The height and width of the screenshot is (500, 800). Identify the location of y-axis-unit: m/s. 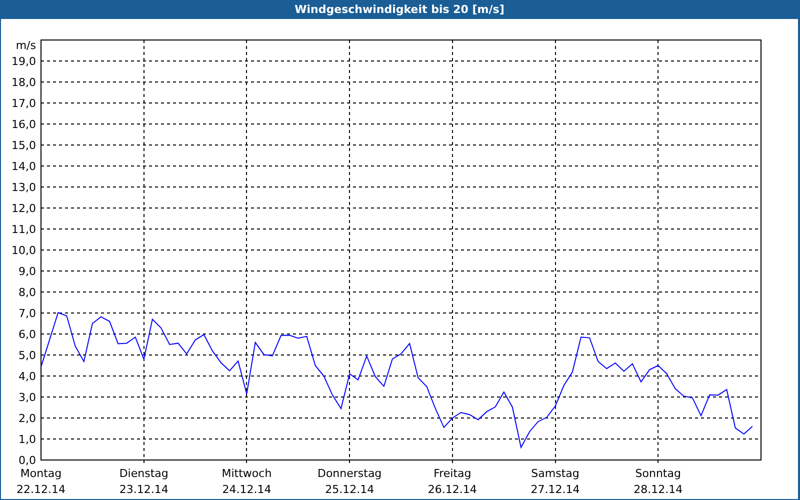
(26, 45).